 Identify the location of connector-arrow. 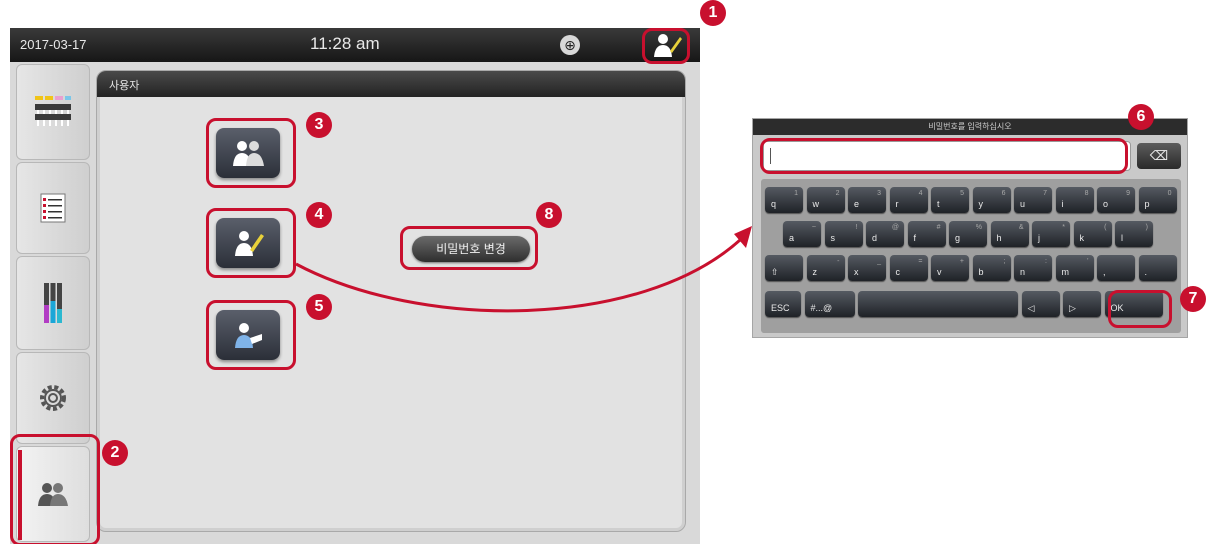
(523, 269).